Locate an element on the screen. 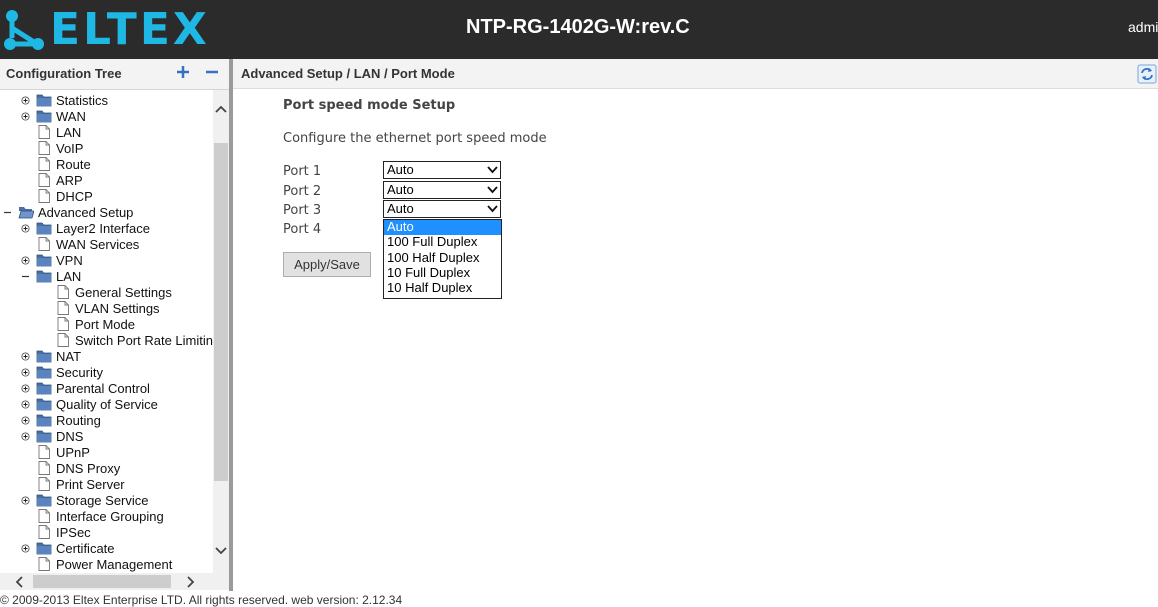 The width and height of the screenshot is (1158, 607). breadcrumb-bar: Advanced Setup / LAN / Port Mode is located at coordinates (695, 74).